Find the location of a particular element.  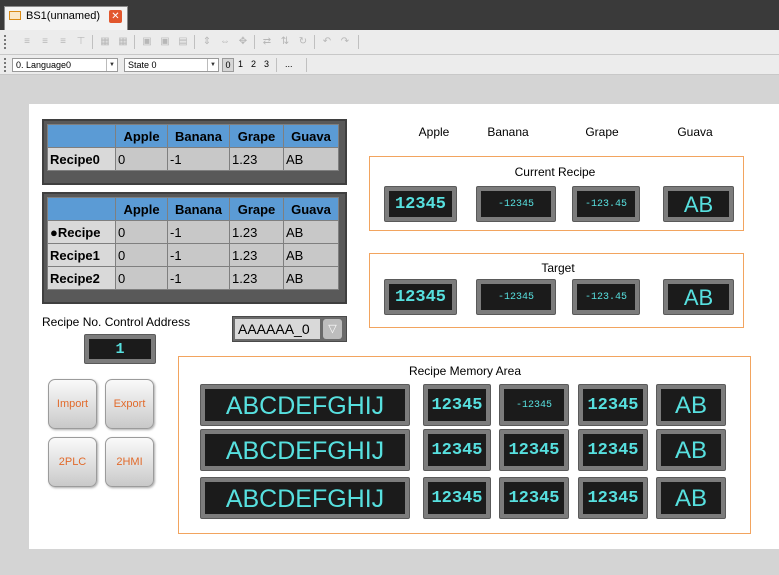

bring-front-icon: ▣ is located at coordinates (147, 42).